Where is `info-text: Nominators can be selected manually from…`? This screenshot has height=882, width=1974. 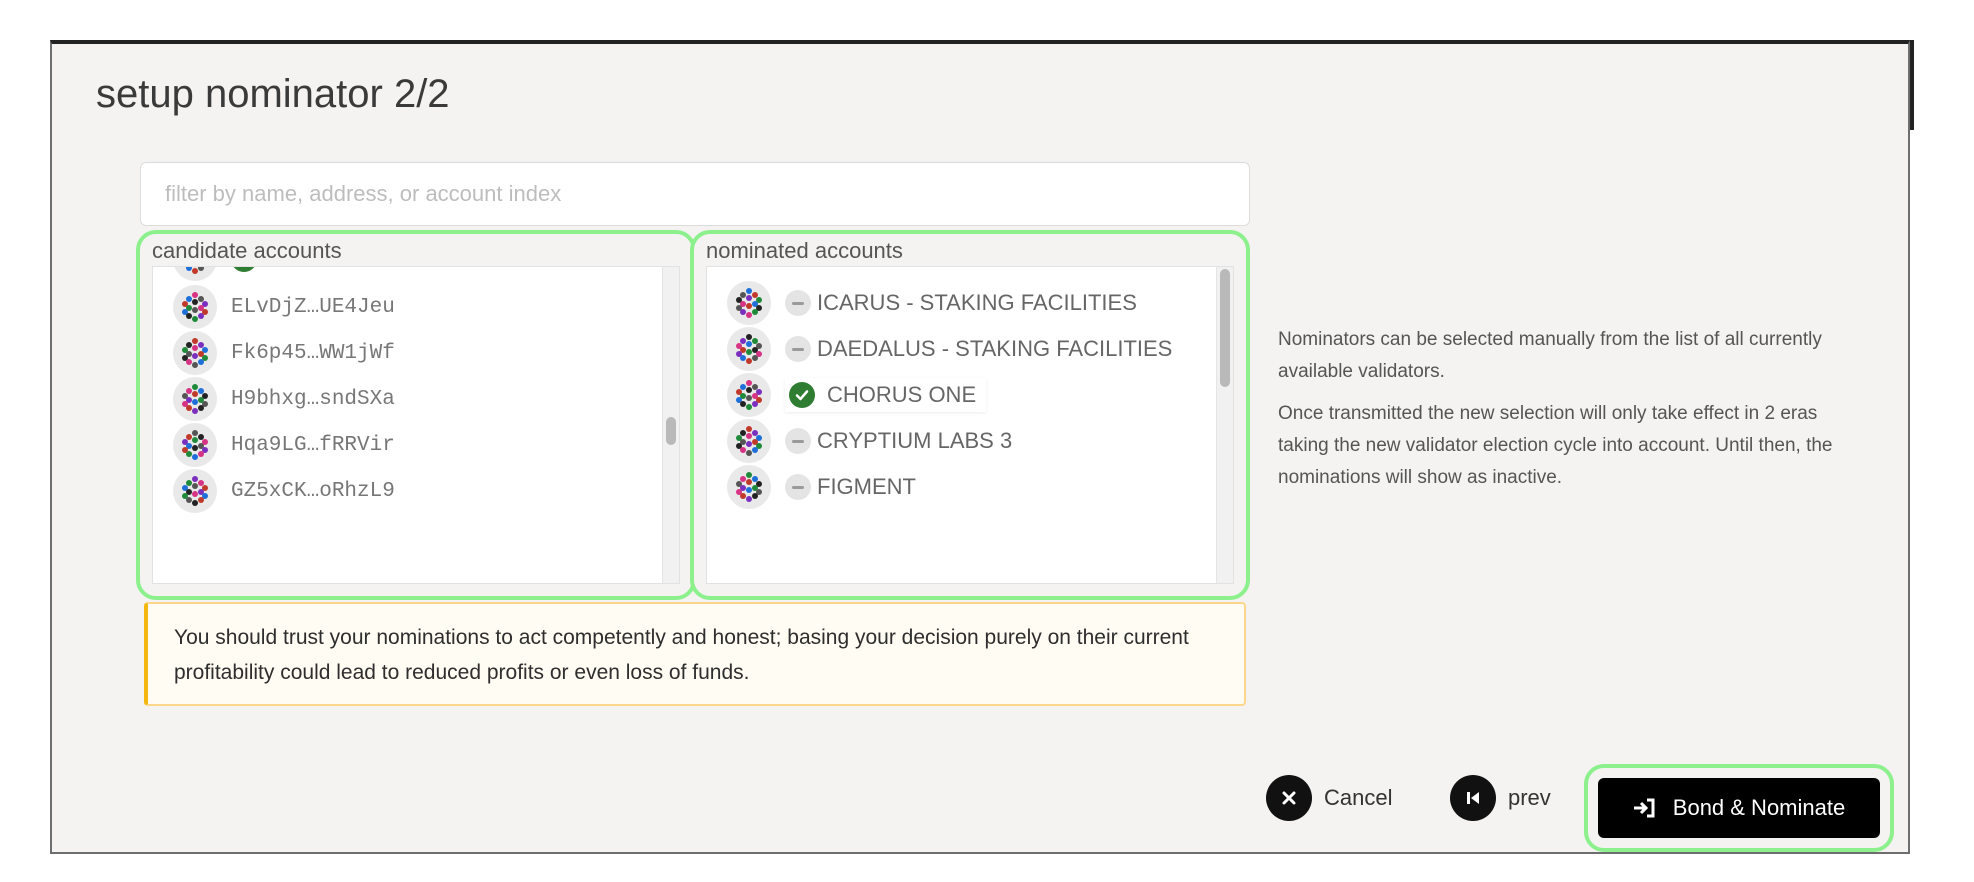
info-text: Nominators can be selected manually from… is located at coordinates (1573, 414).